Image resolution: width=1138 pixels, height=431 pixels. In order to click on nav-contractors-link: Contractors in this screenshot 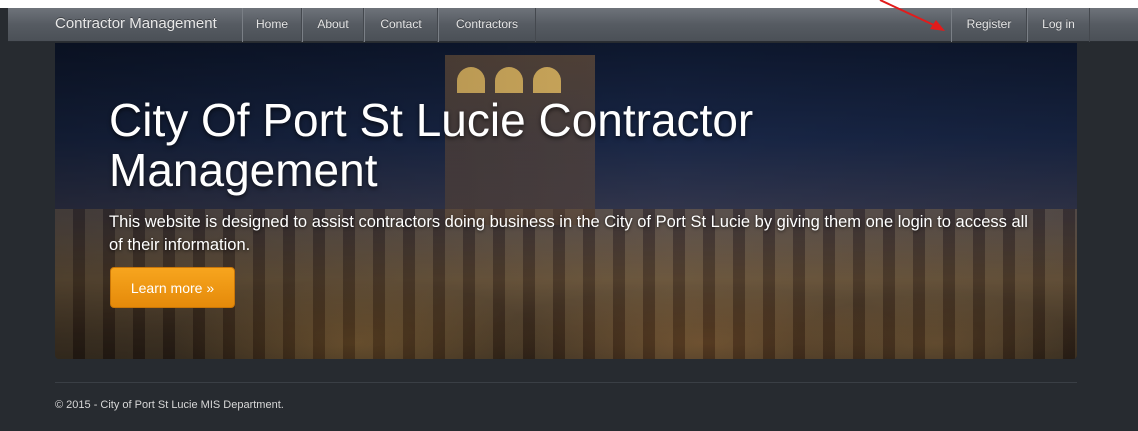, I will do `click(487, 25)`.